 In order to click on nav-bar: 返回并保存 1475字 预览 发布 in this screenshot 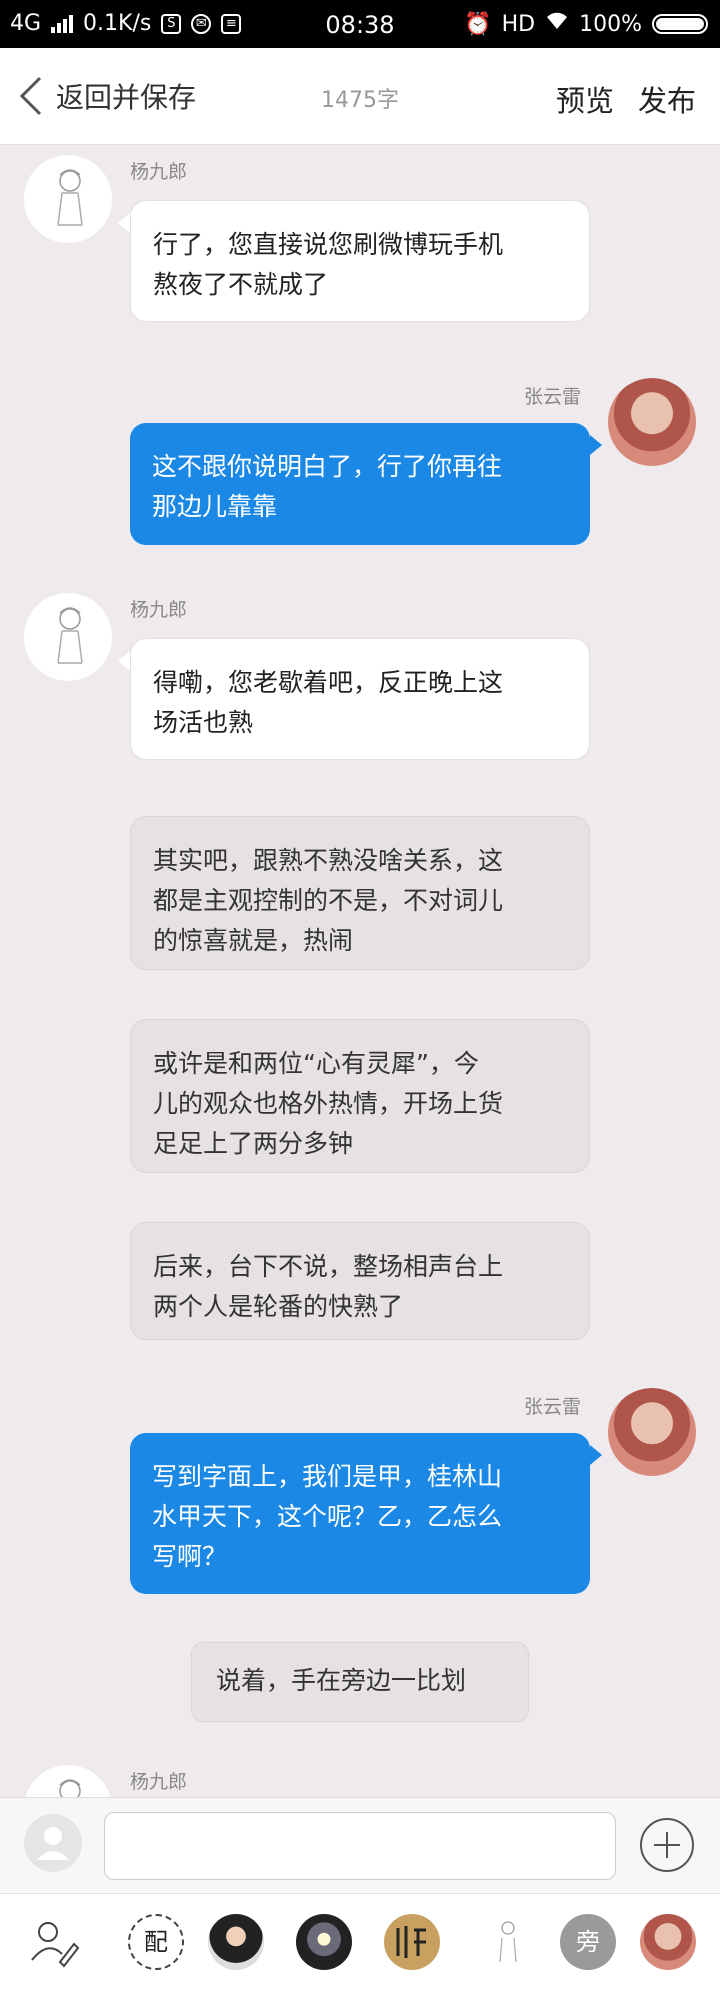, I will do `click(360, 96)`.